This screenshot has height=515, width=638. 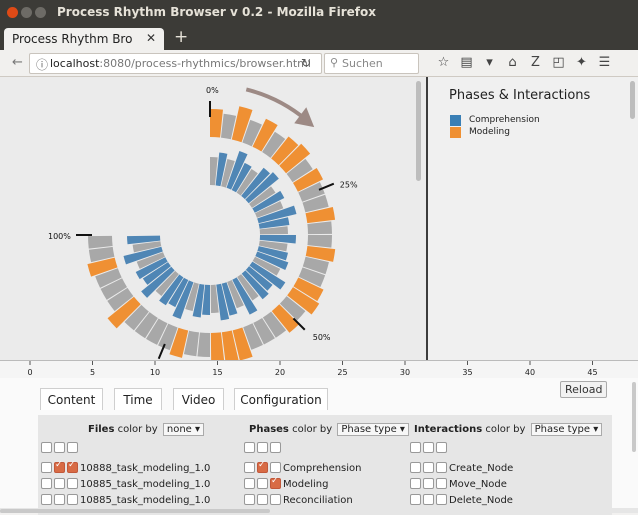 What do you see at coordinates (304, 117) in the screenshot?
I see `direction-arrow-head` at bounding box center [304, 117].